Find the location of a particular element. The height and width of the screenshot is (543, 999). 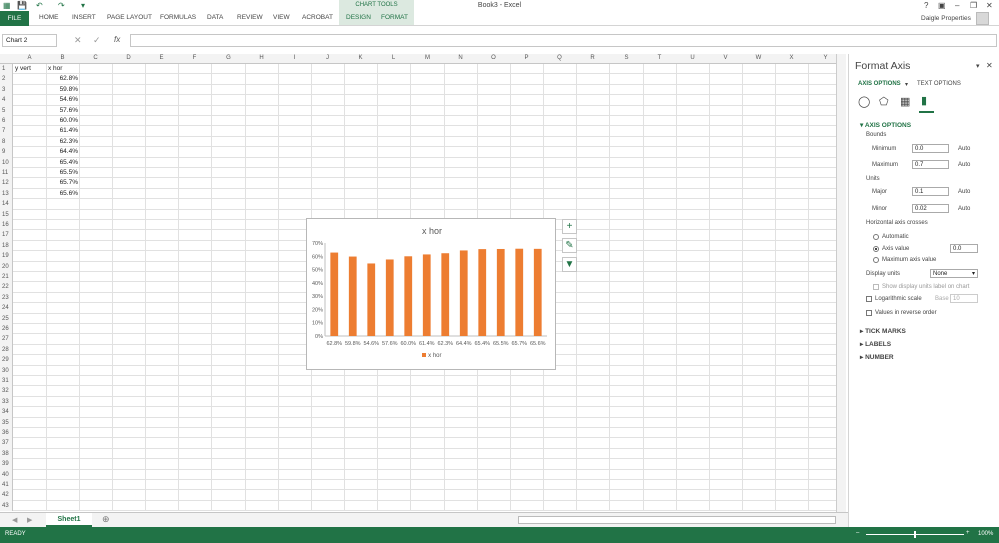

row-header: 19 is located at coordinates (6, 256).